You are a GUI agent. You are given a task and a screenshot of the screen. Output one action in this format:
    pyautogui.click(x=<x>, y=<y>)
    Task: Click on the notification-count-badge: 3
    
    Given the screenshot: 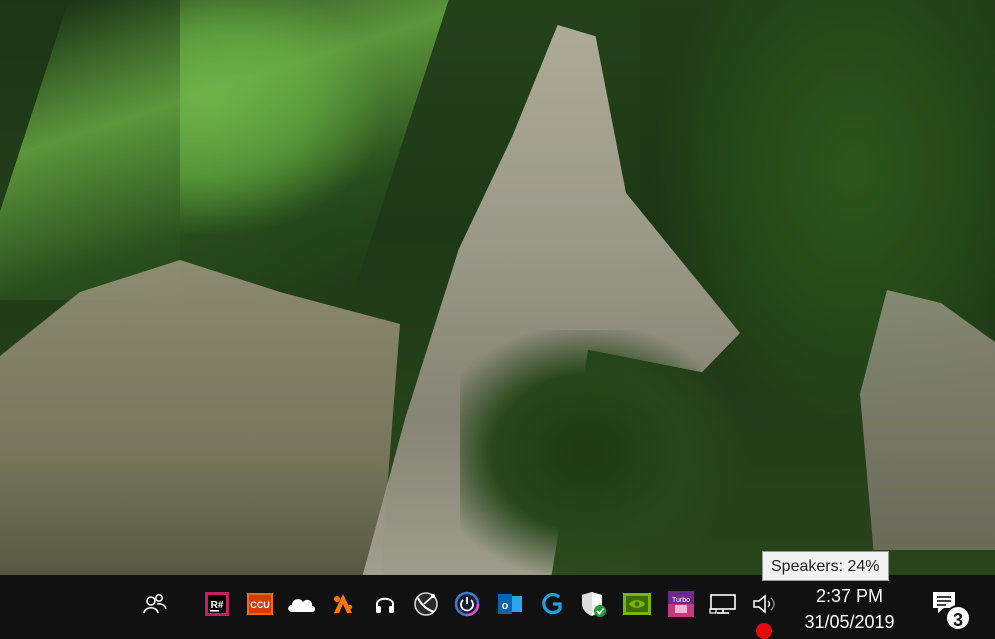 What is the action you would take?
    pyautogui.click(x=958, y=618)
    